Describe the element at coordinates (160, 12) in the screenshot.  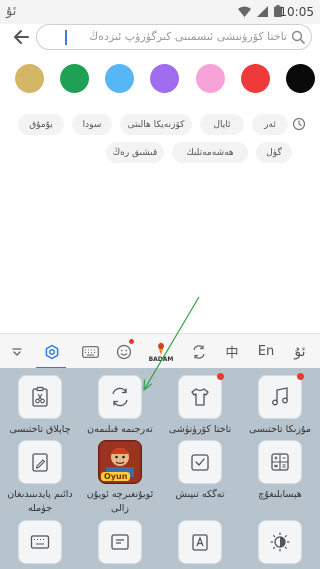
I see `status-bar: ئۇ 10:05` at that location.